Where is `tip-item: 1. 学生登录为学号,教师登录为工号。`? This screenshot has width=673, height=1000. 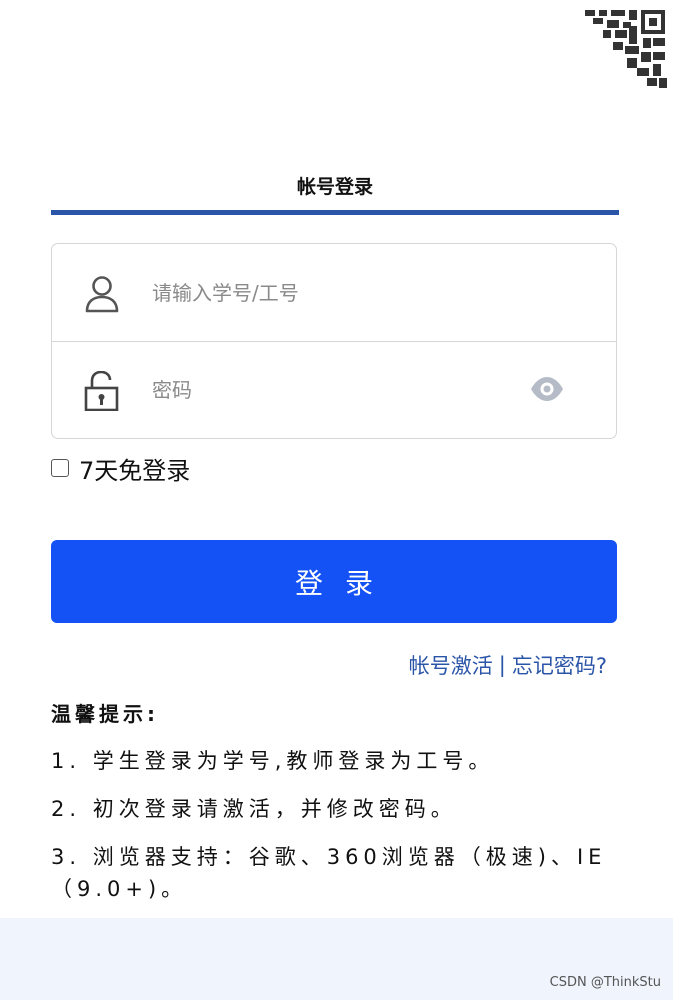
tip-item: 1. 学生登录为学号,教师登录为工号。 is located at coordinates (273, 761).